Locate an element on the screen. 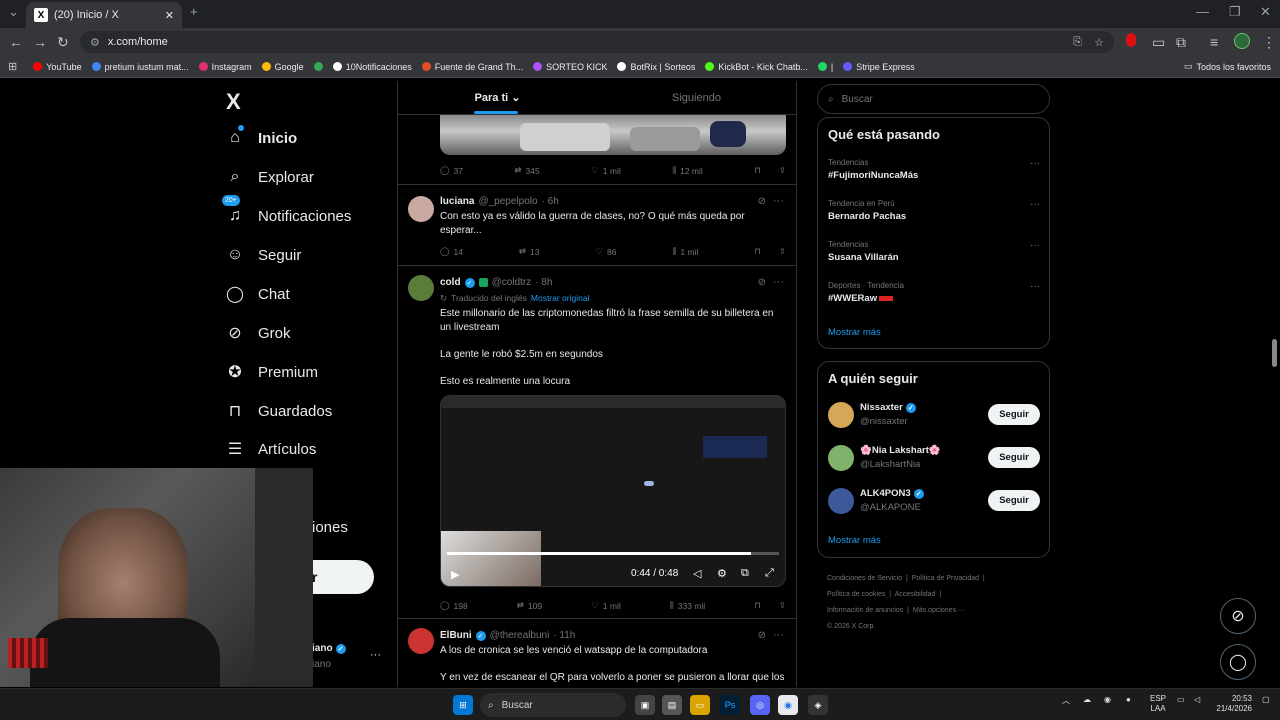 The width and height of the screenshot is (1280, 720). views-button: ⫼ 12 mil is located at coordinates (687, 170).